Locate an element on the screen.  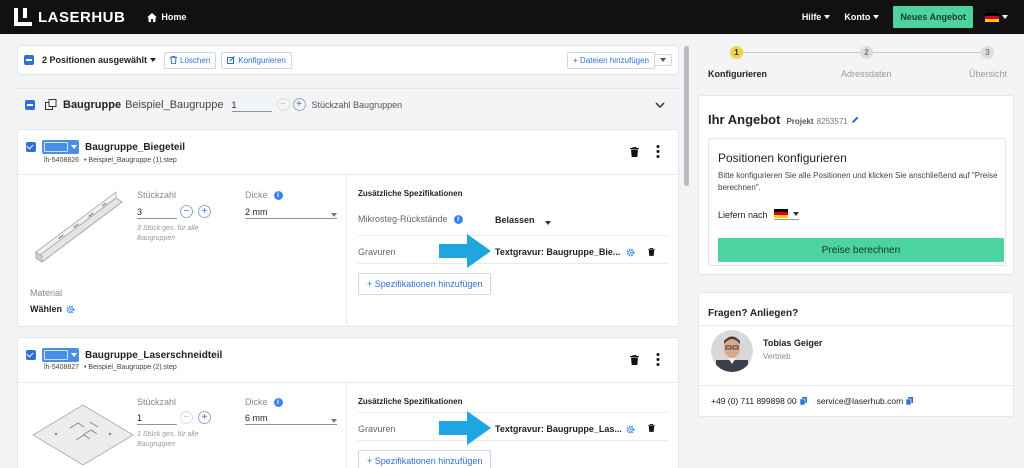
step-2-circle: 2 is located at coordinates (866, 52).